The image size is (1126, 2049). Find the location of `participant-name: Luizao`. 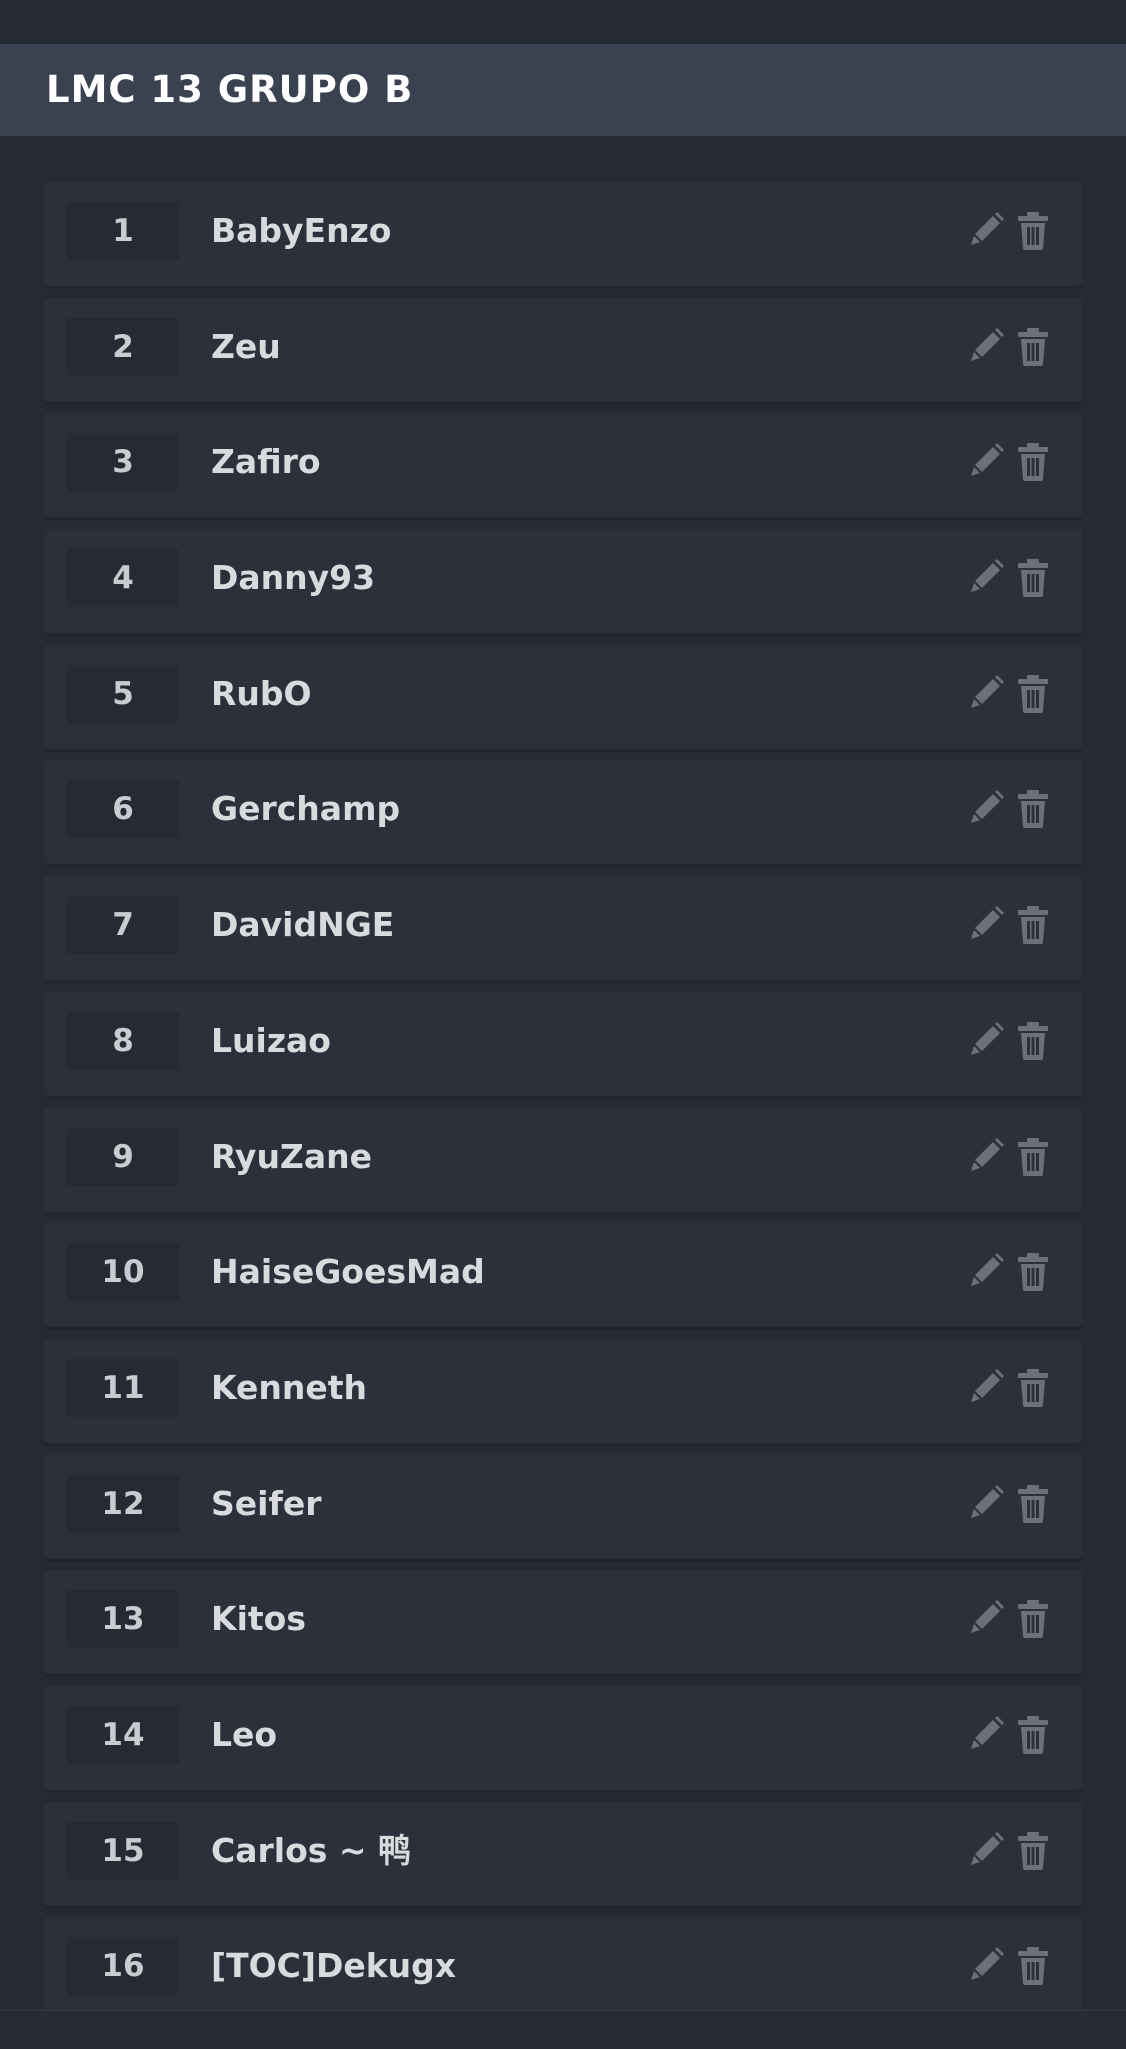

participant-name: Luizao is located at coordinates (271, 1040).